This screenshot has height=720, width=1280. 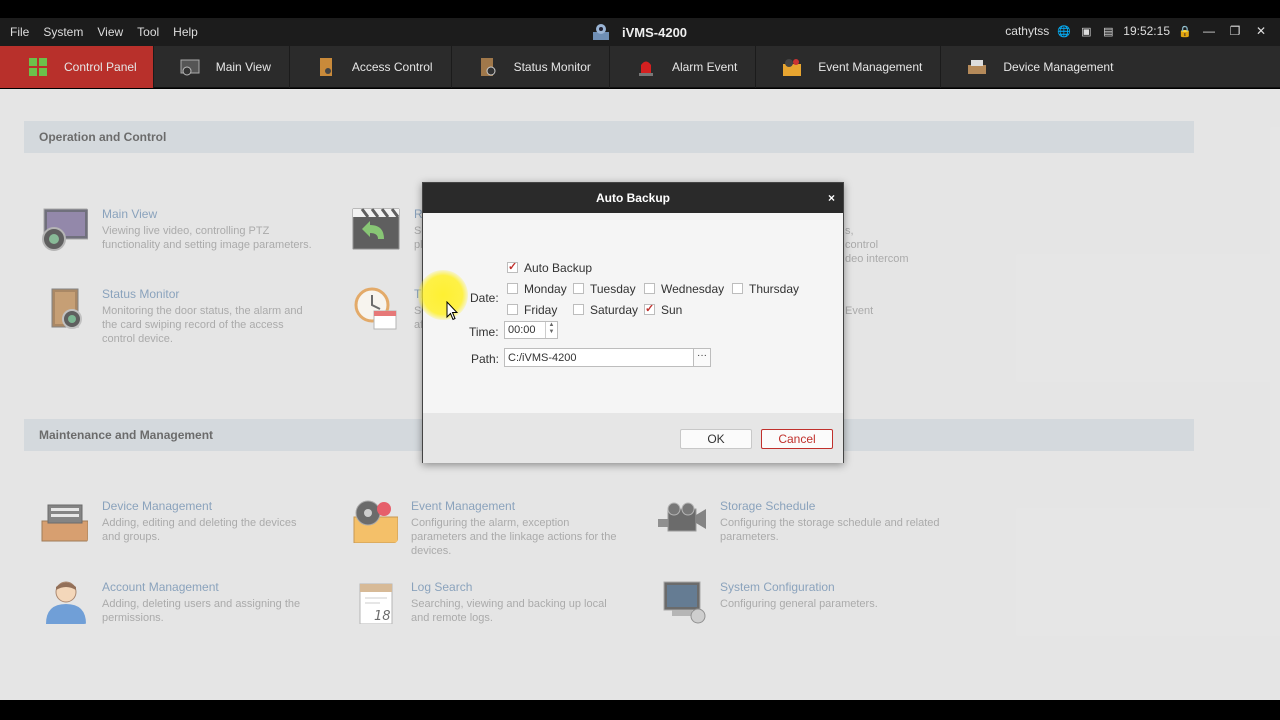 I want to click on tab-event-management: Event Management, so click(x=849, y=67).